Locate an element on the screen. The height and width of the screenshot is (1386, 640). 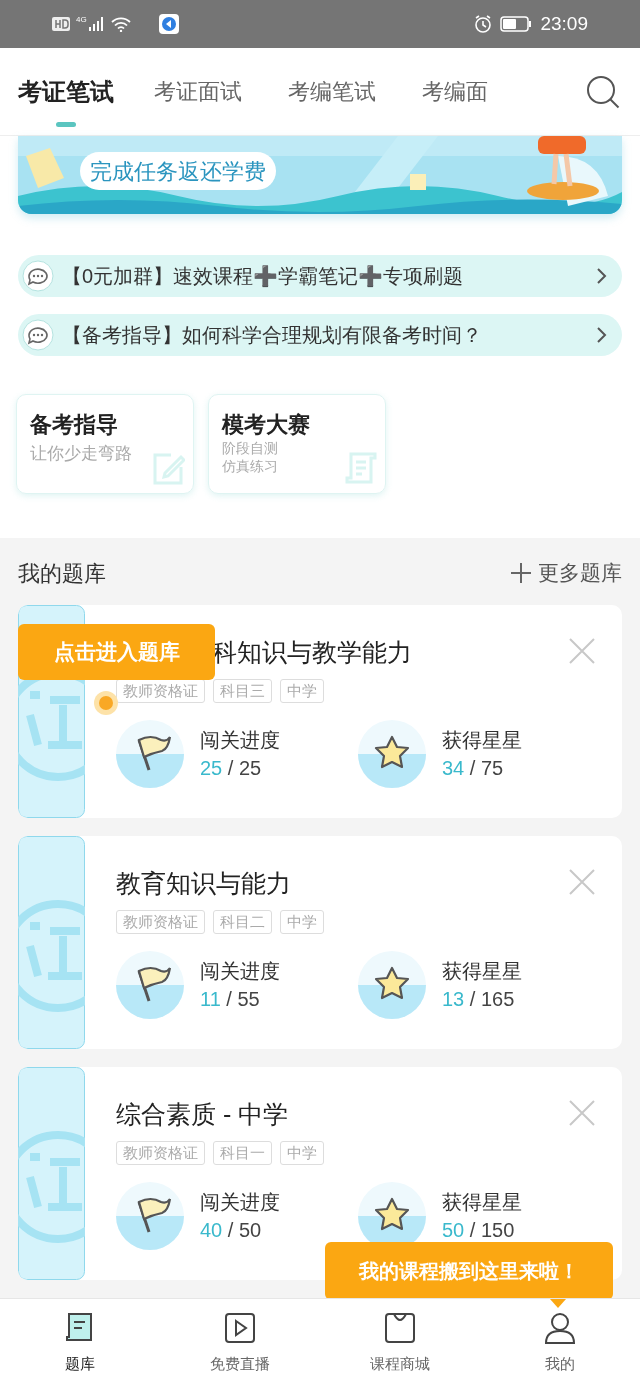
card-subtitle: 阶段自测 is located at coordinates (250, 448).